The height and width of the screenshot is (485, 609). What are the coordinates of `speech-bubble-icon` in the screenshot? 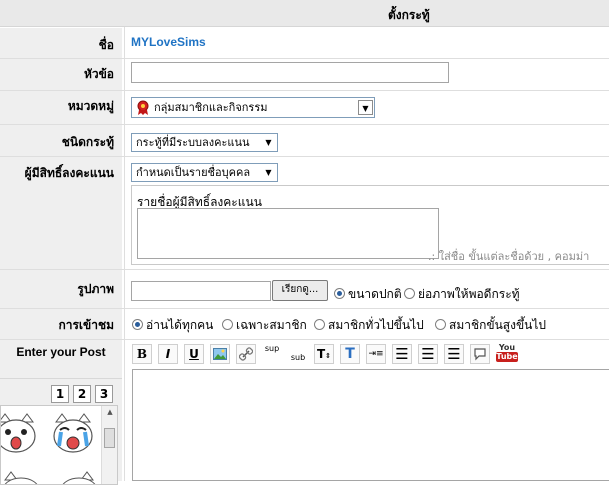 It's located at (480, 356).